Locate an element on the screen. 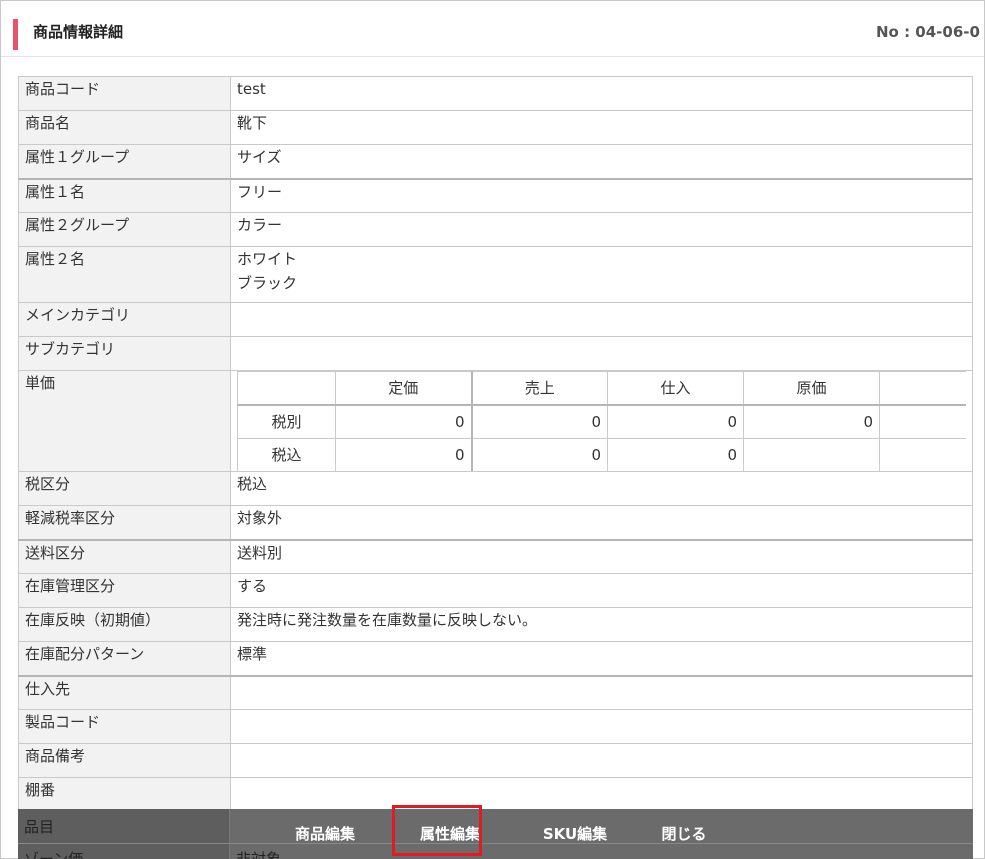  value-main-category is located at coordinates (601, 319).